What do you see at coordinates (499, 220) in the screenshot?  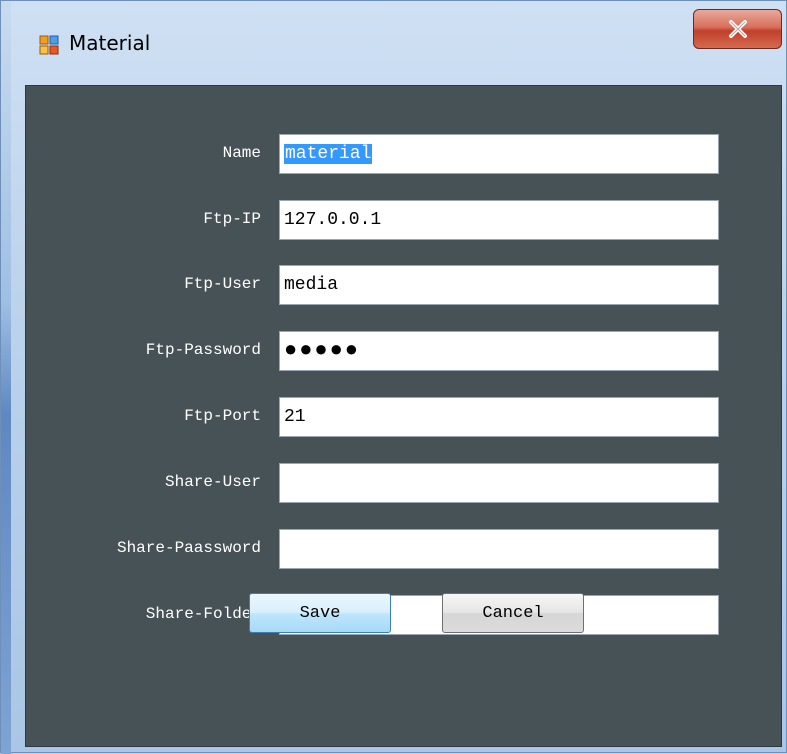 I see `ftp-ip-input: 127.0.0.1` at bounding box center [499, 220].